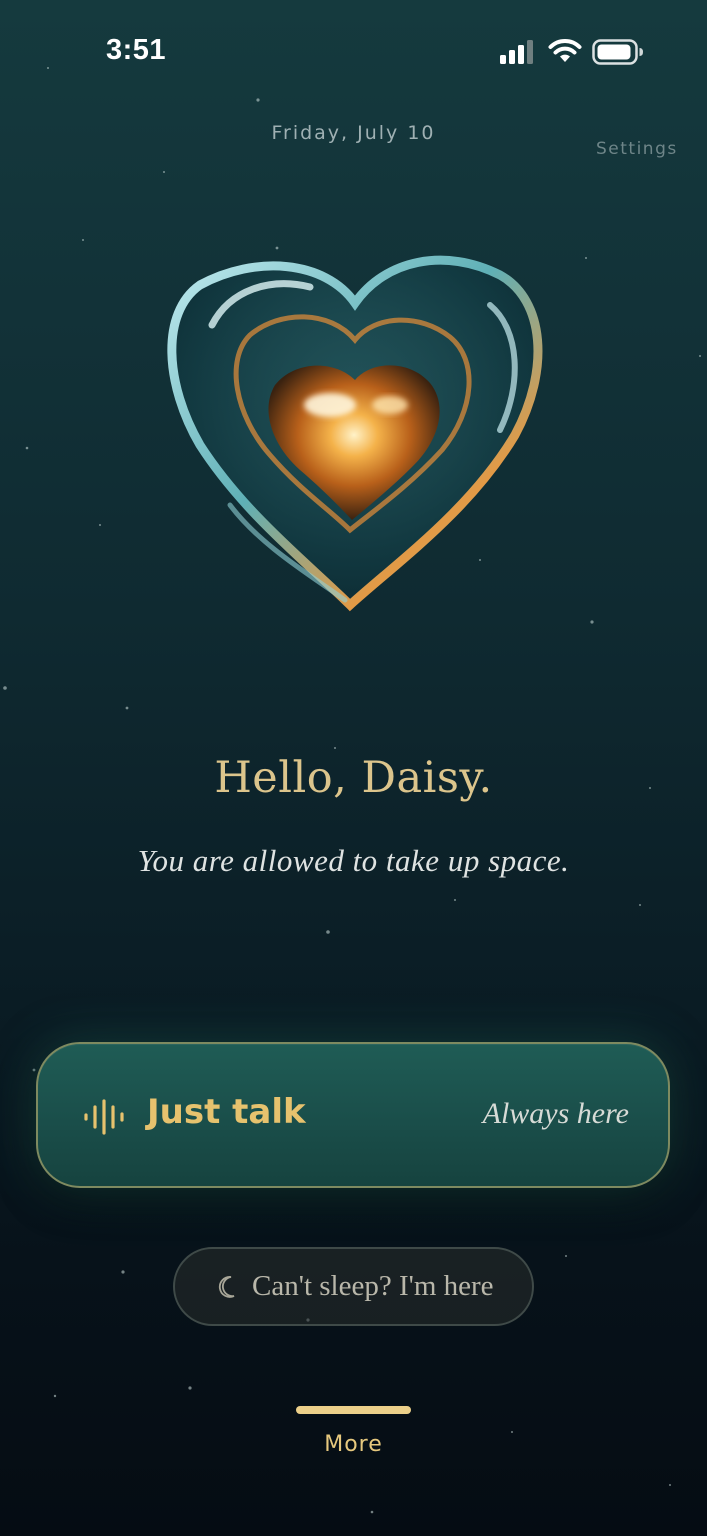 The width and height of the screenshot is (707, 1536). Describe the element at coordinates (353, 778) in the screenshot. I see `greeting-title: Hello, Daisy.` at that location.